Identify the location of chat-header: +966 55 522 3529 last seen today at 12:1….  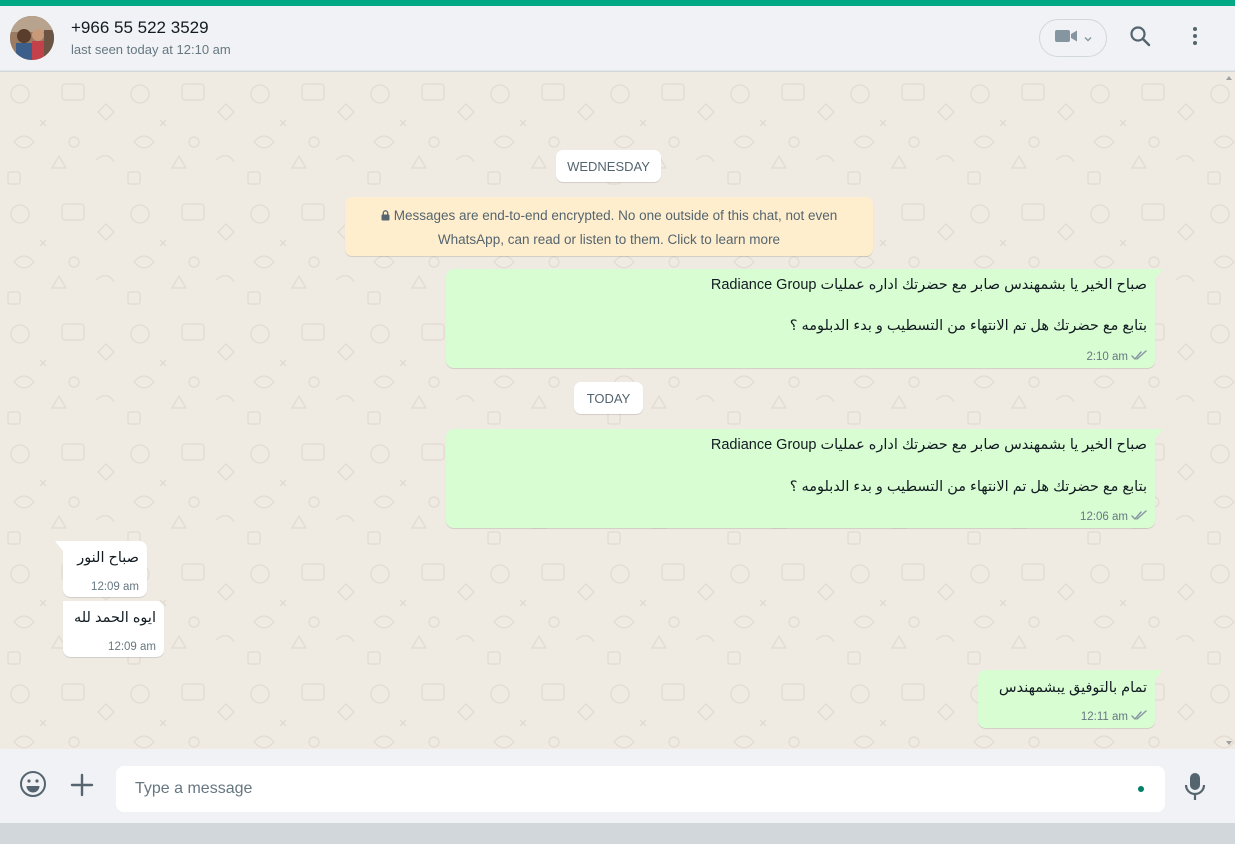
(617, 38).